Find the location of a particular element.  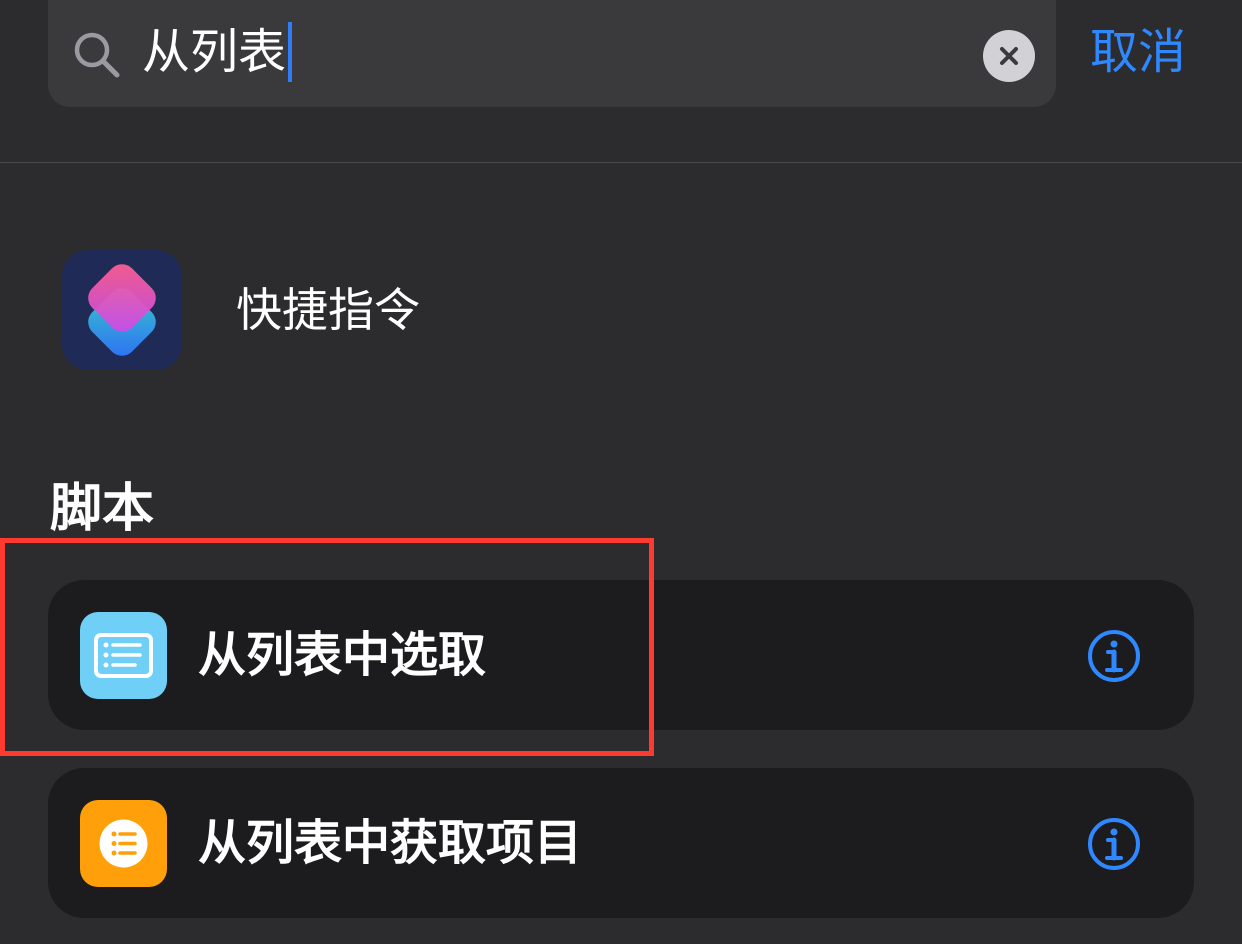

search-input: 从列表 is located at coordinates (217, 52).